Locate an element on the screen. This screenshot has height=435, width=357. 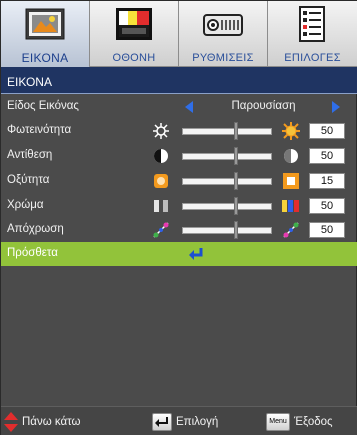
tint-slider-track is located at coordinates (227, 230).